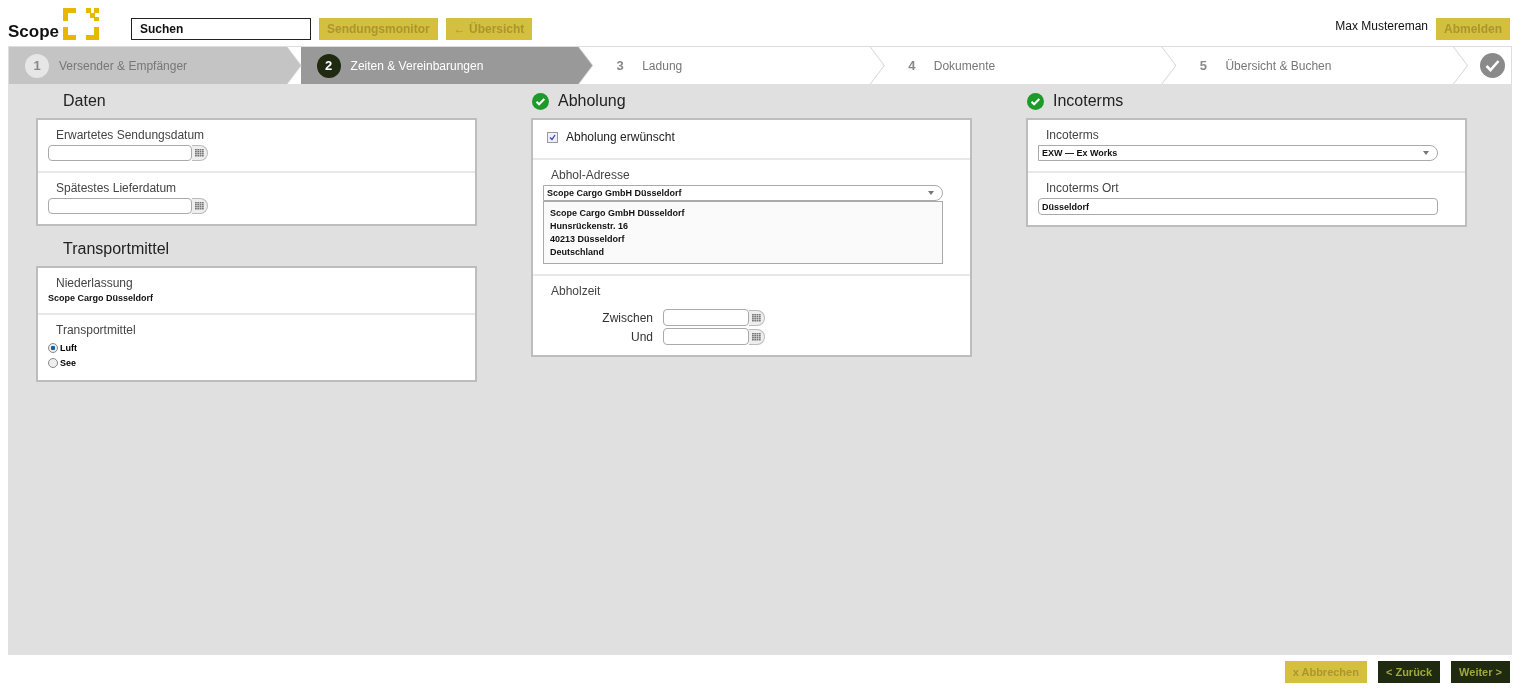 Image resolution: width=1520 pixels, height=688 pixels. What do you see at coordinates (552, 137) in the screenshot?
I see `checkbox` at bounding box center [552, 137].